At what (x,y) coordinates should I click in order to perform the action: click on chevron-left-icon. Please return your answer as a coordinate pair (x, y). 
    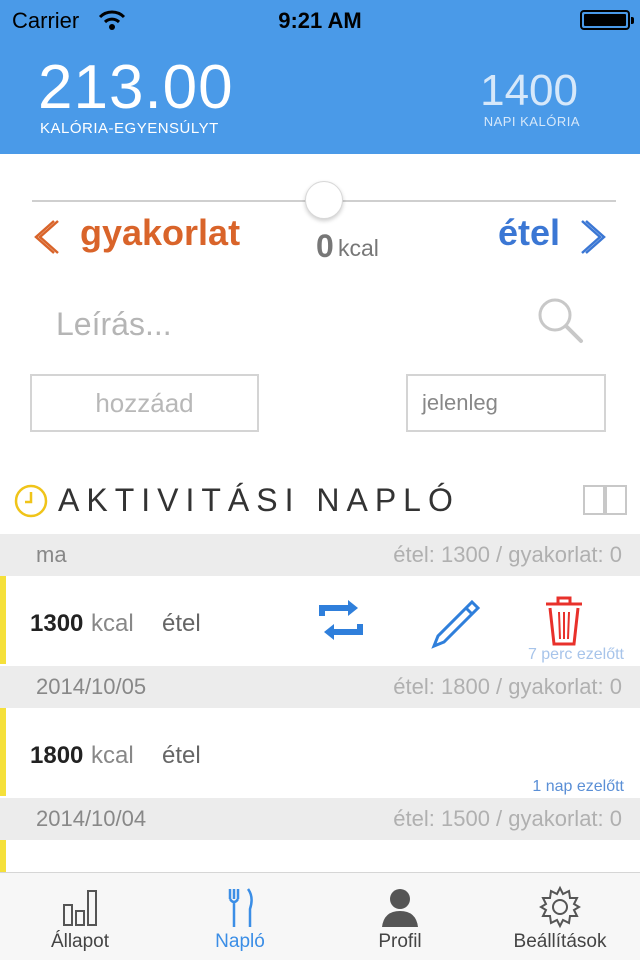
    Looking at the image, I should click on (45, 237).